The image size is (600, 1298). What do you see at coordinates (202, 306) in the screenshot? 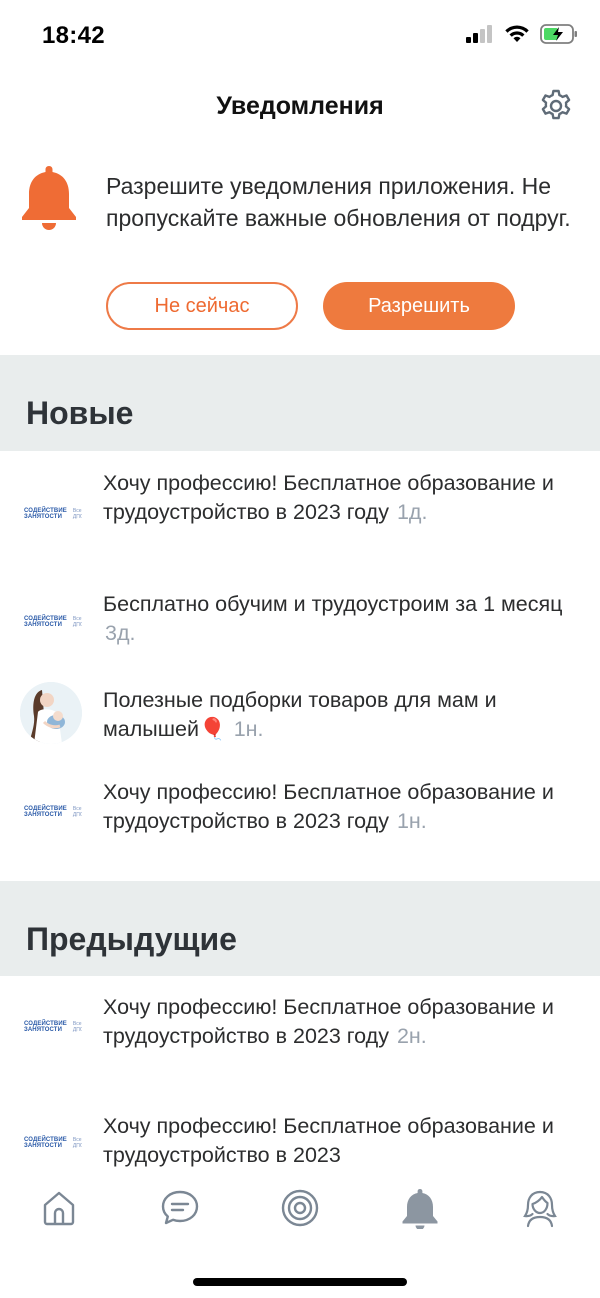
I see `not-now-button: Не сейчас` at bounding box center [202, 306].